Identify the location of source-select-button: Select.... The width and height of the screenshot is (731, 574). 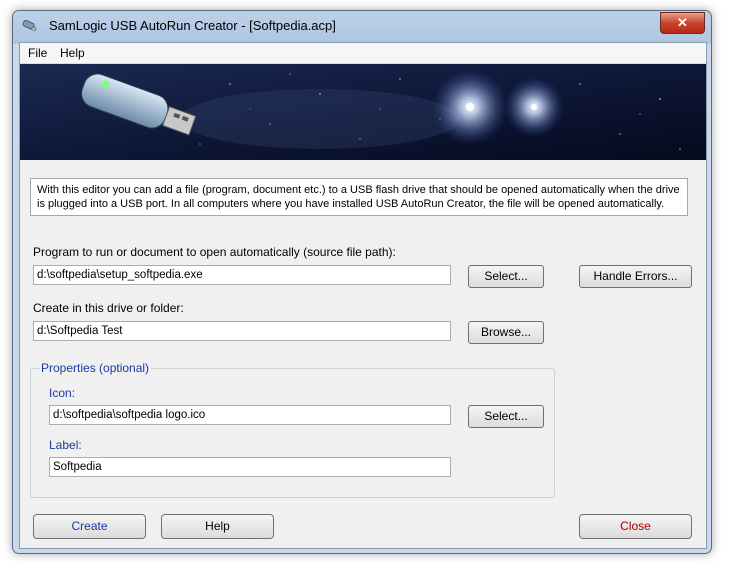
(506, 276).